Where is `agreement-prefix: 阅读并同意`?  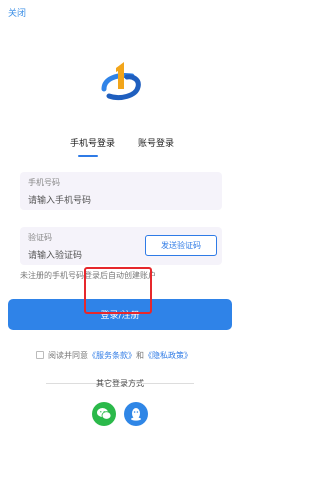
agreement-prefix: 阅读并同意 is located at coordinates (68, 355).